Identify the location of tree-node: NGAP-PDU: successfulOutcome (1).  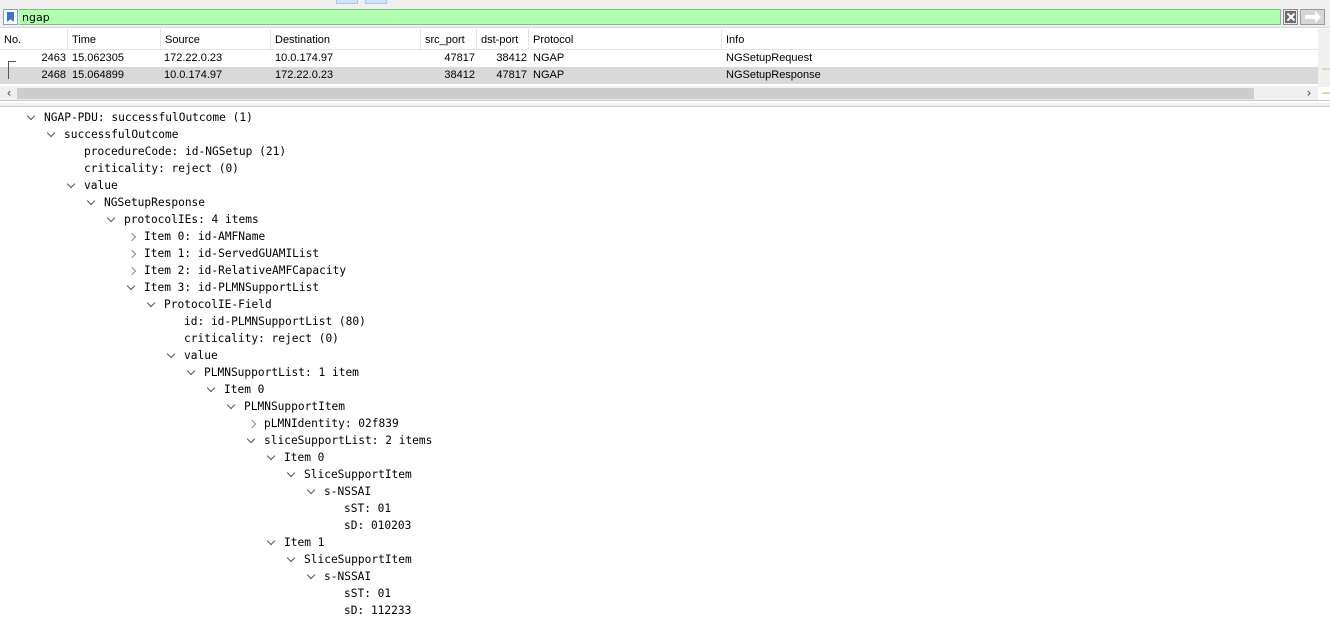
(665, 117).